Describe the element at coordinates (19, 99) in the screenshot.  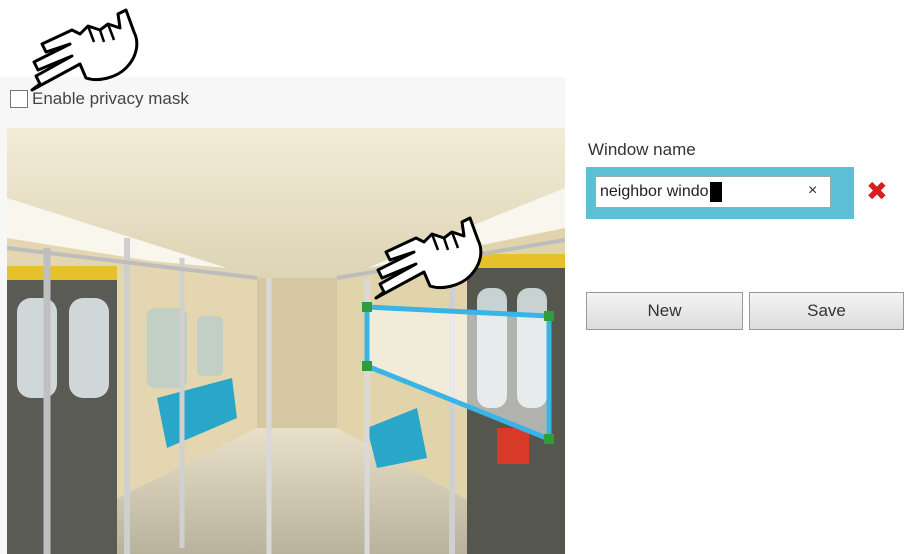
I see `enable-privacy-mask-checkbox` at that location.